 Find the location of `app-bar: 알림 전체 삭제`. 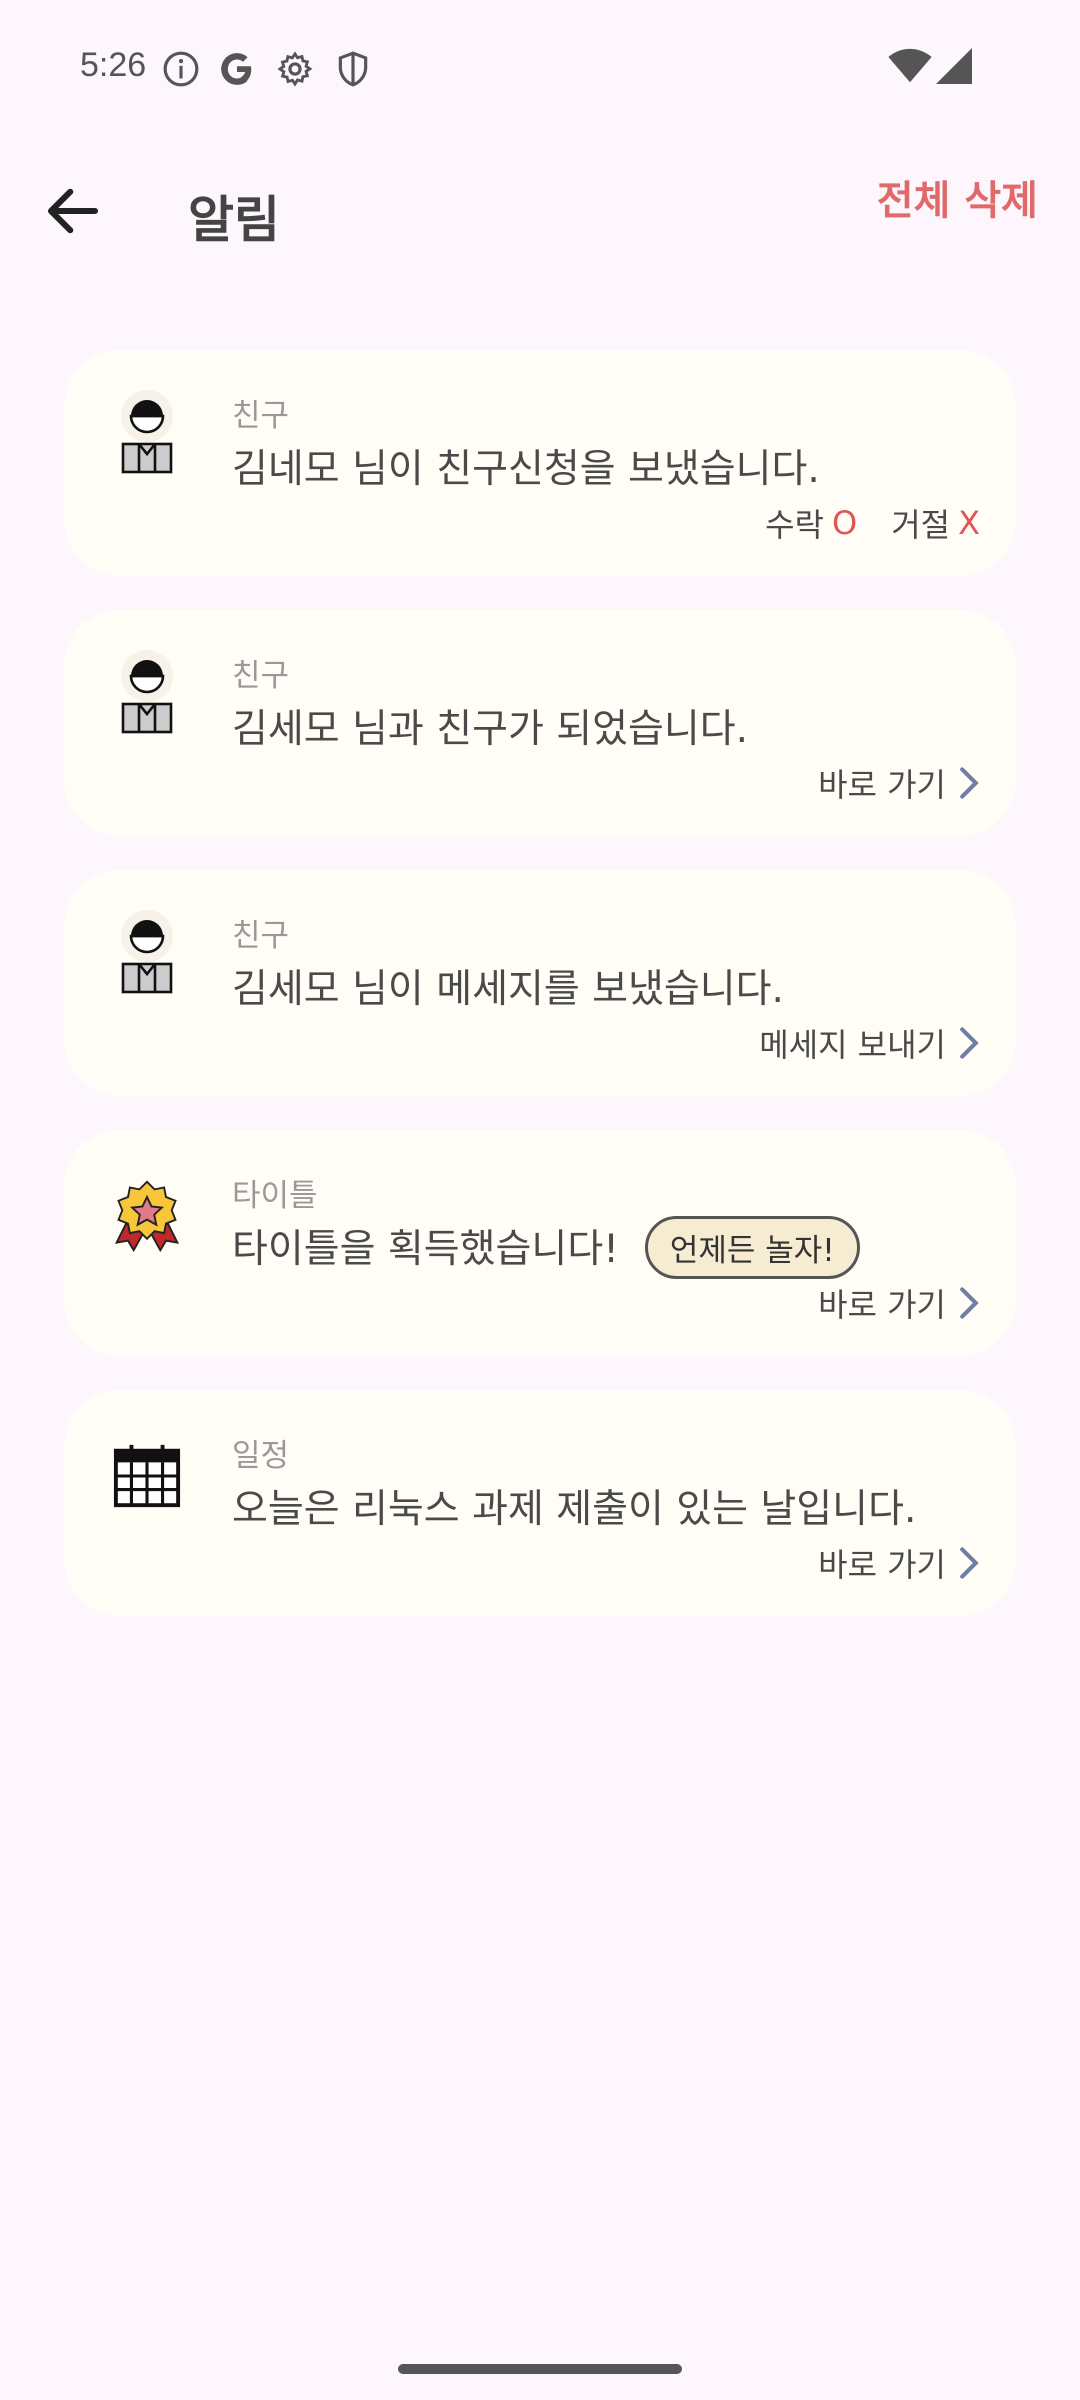

app-bar: 알림 전체 삭제 is located at coordinates (540, 208).